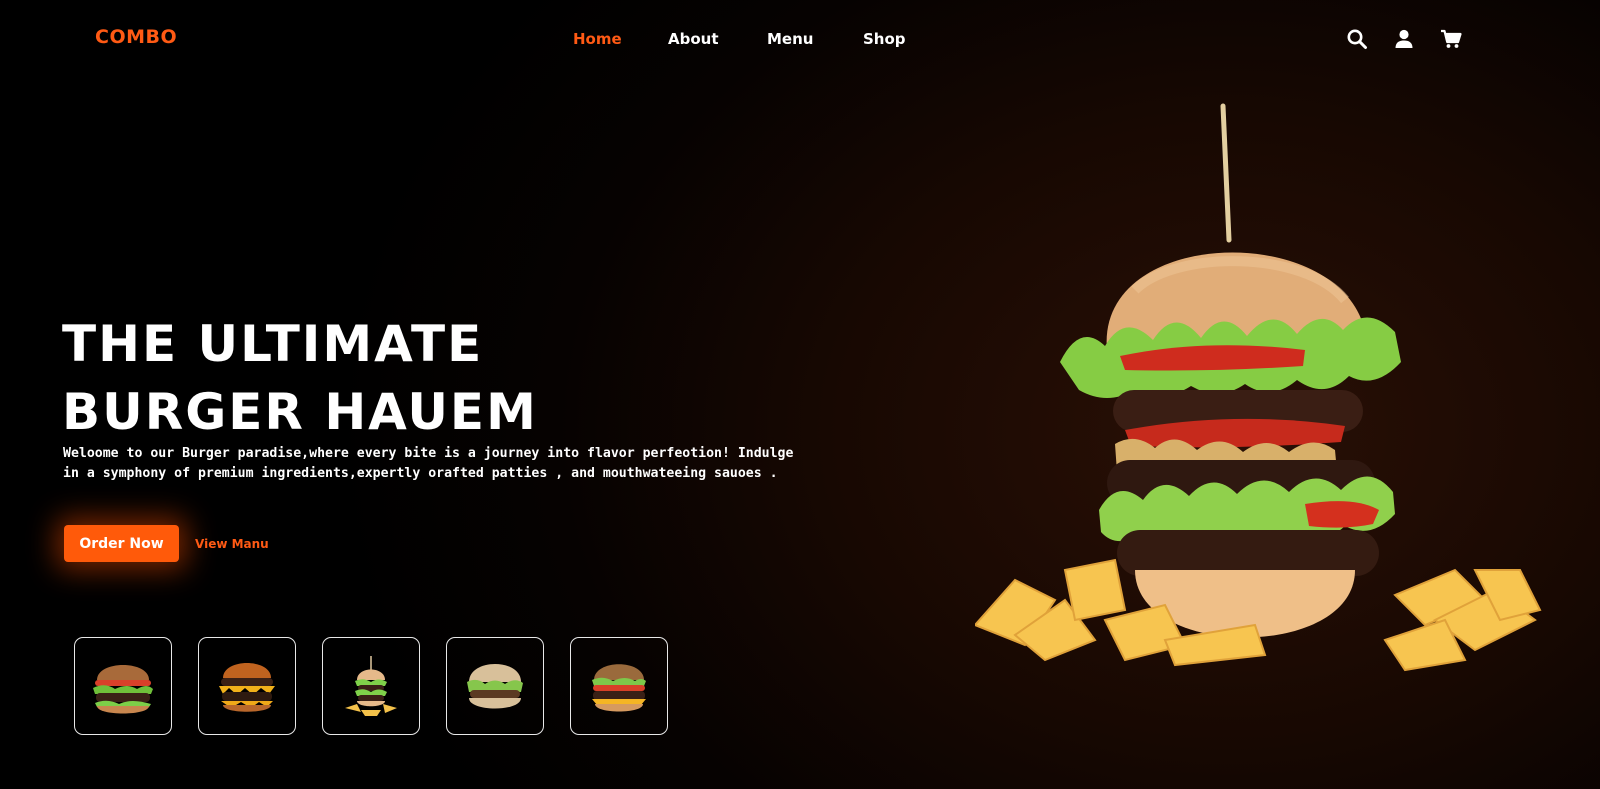 The height and width of the screenshot is (789, 1600). I want to click on nav-link-about: About, so click(693, 39).